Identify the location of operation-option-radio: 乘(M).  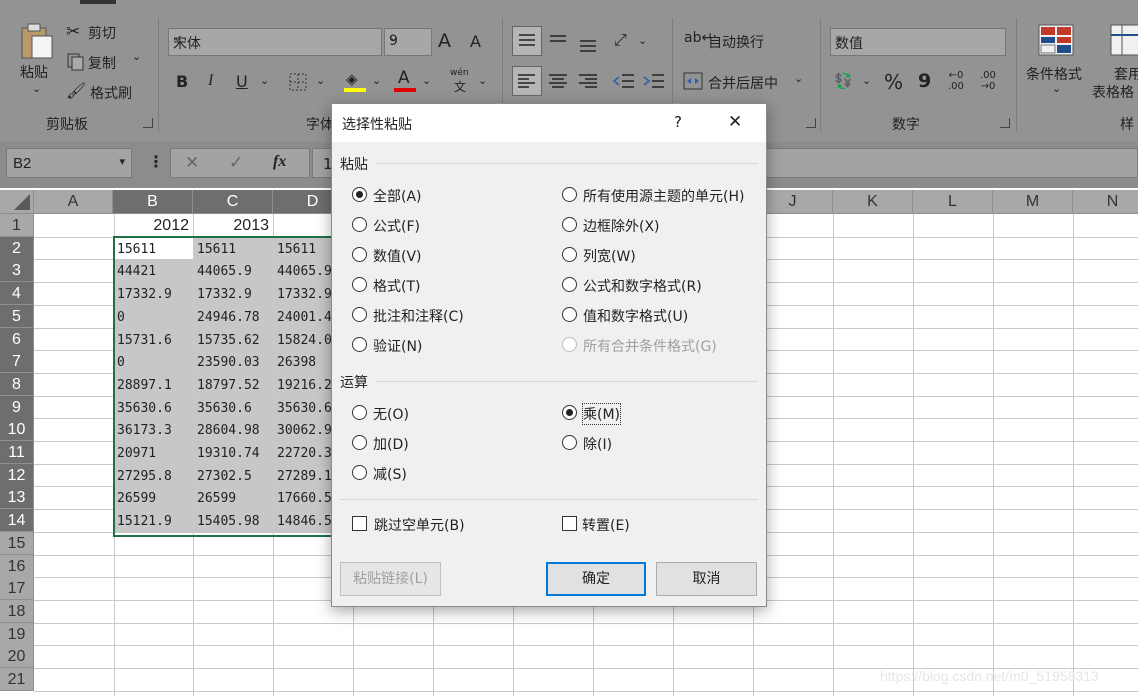
(622, 414).